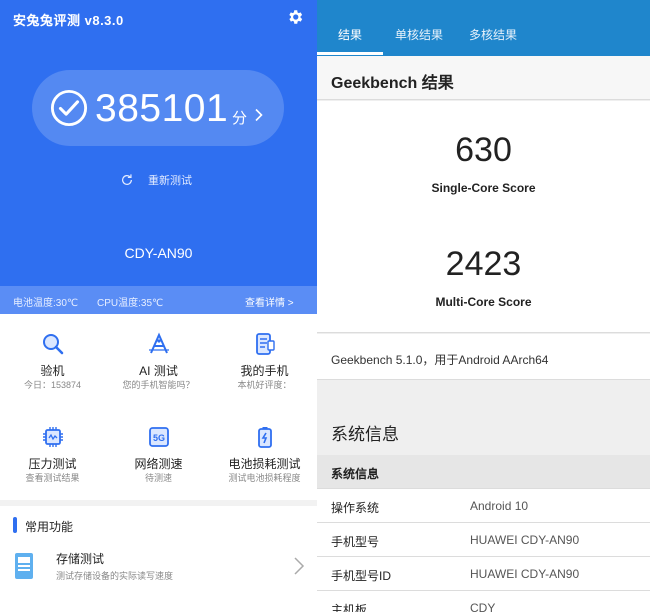  I want to click on grid-label: 压力测试, so click(52, 464).